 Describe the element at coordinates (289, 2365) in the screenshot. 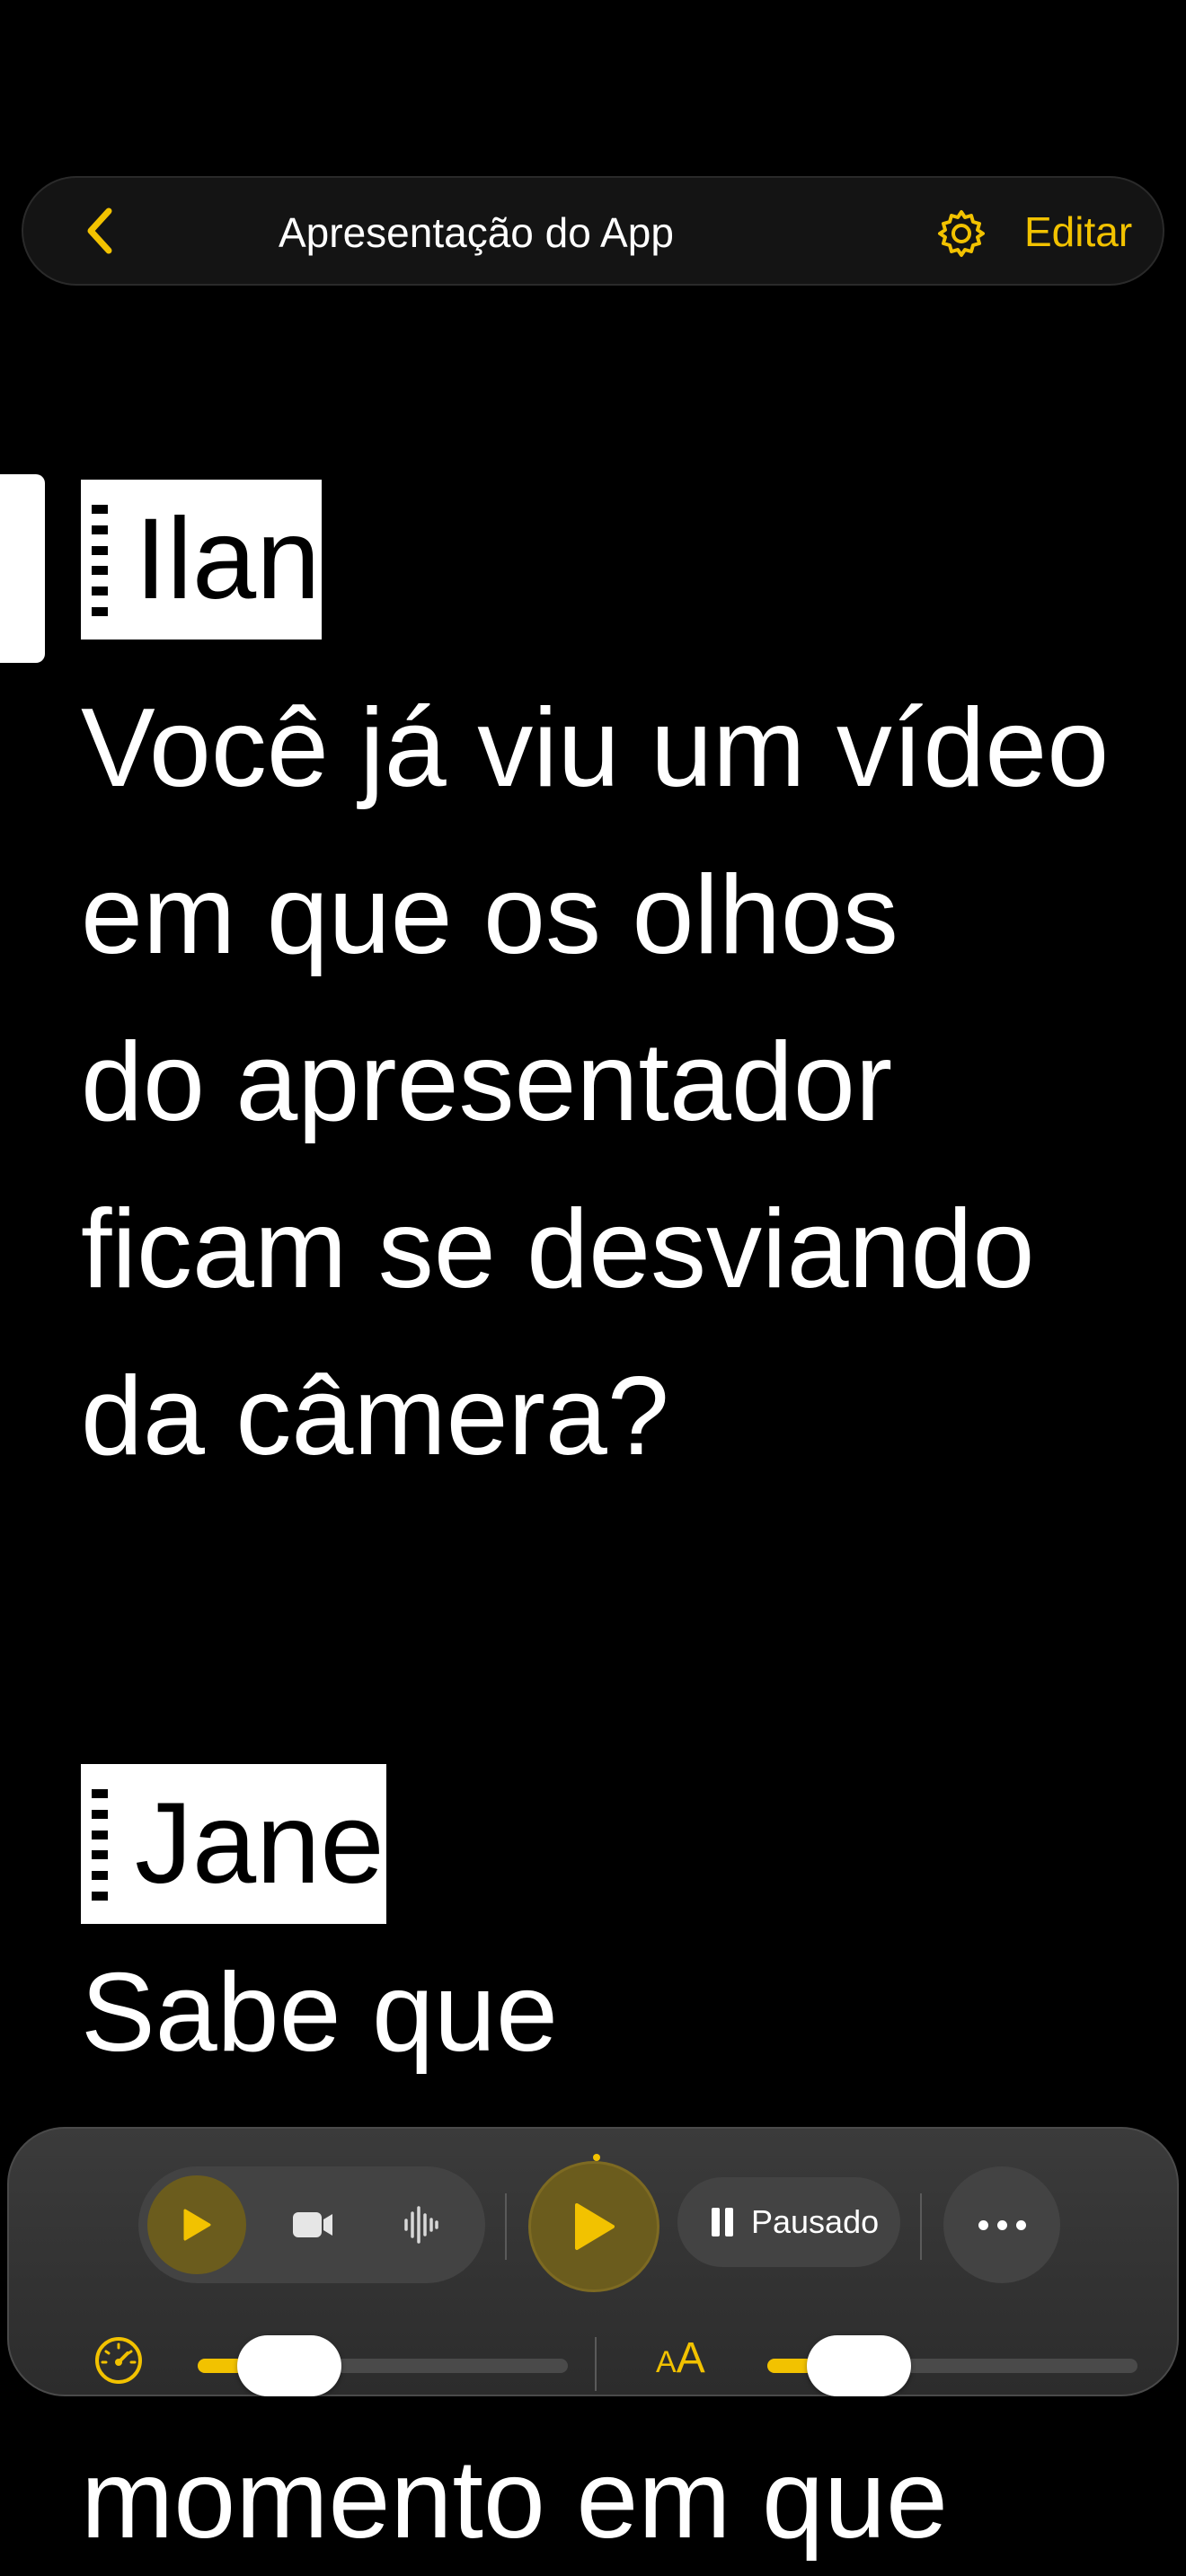

I see `speed-slider-thumb` at that location.